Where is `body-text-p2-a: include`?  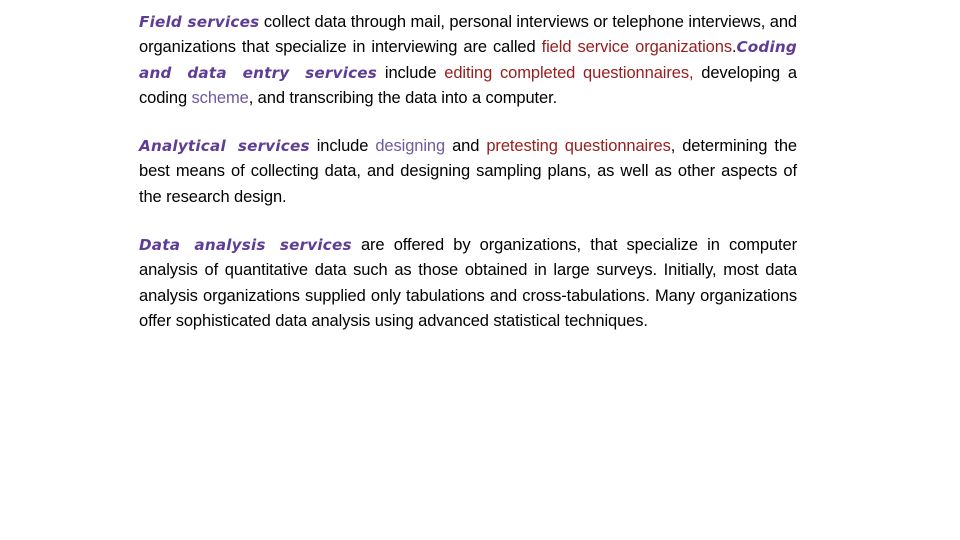
body-text-p2-a: include is located at coordinates (342, 146).